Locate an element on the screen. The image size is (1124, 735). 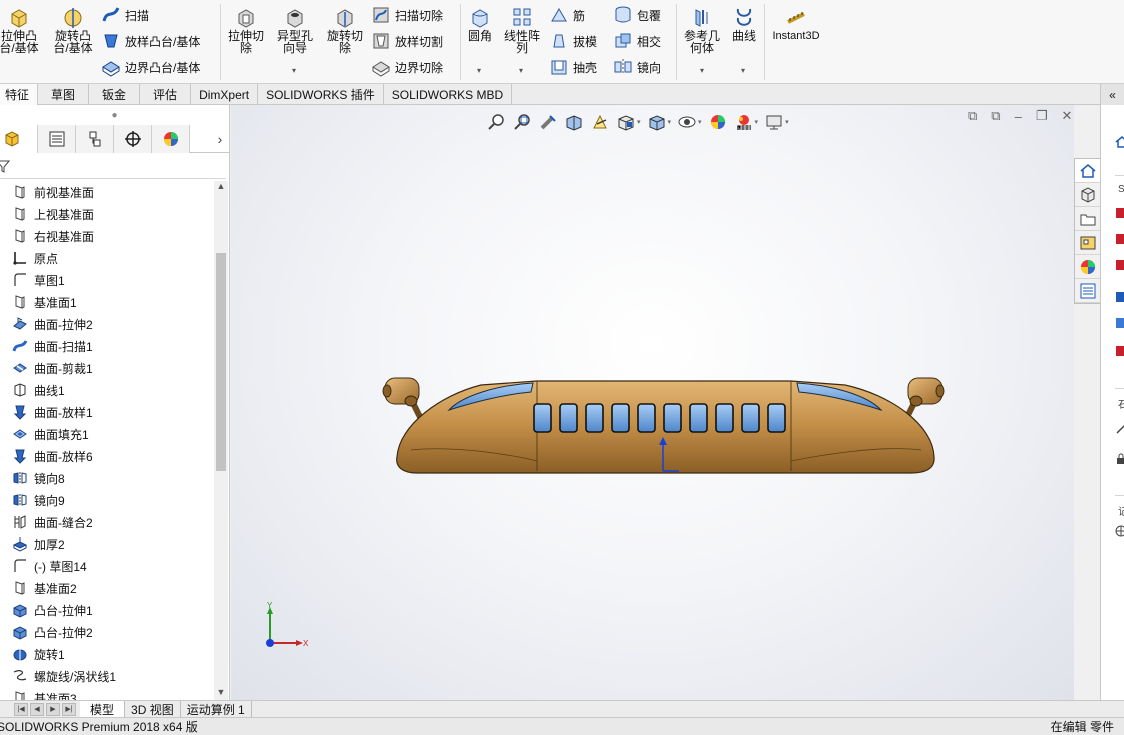
swept-cut-button: 扫描切除 is located at coordinates (407, 15).